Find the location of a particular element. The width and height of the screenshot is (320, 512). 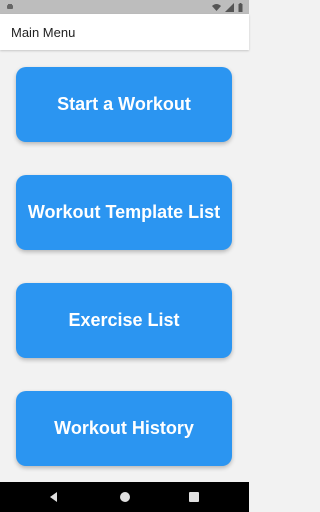

notification-icon is located at coordinates (10, 6).